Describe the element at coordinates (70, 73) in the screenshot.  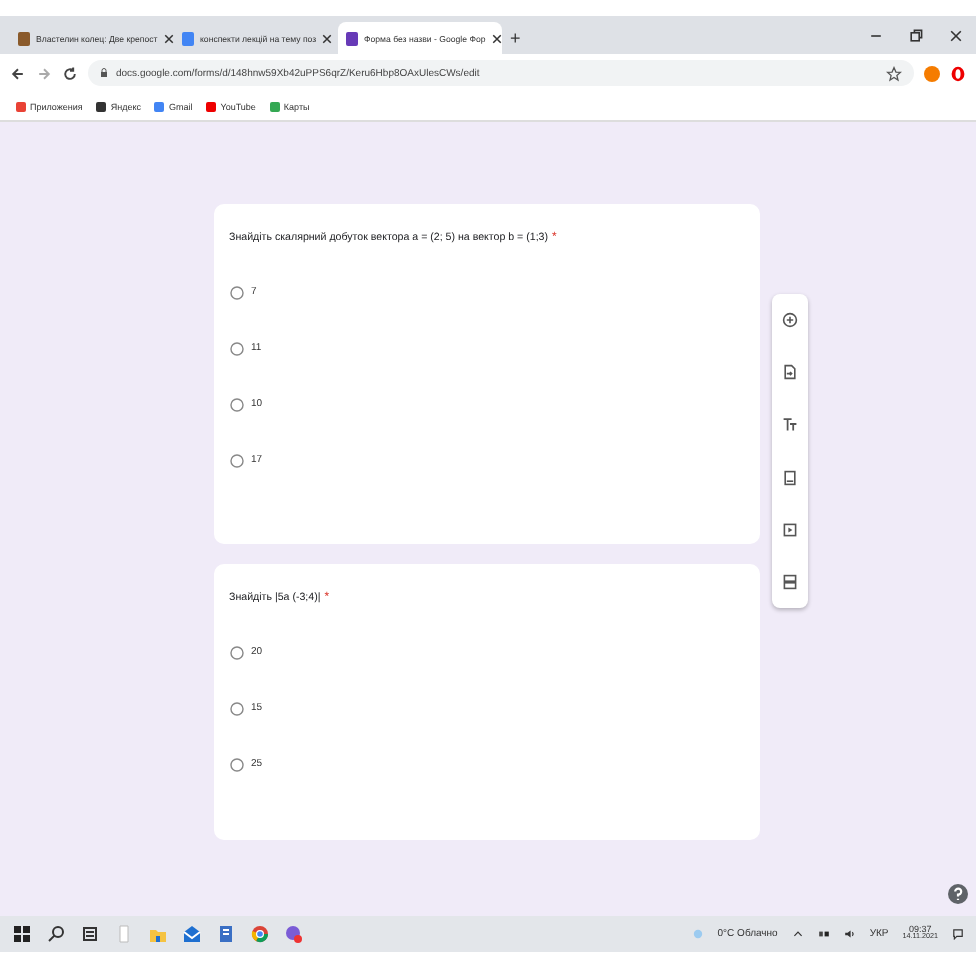
I see `reload-icon` at that location.